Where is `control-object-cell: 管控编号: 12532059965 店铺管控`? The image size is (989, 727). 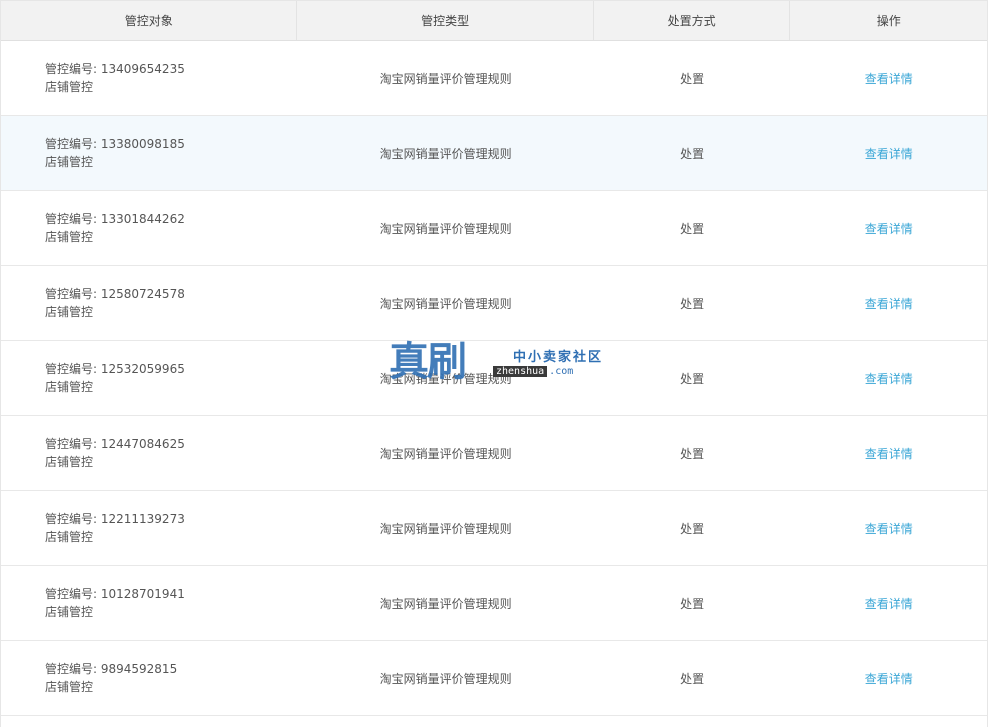 control-object-cell: 管控编号: 12532059965 店铺管控 is located at coordinates (149, 378).